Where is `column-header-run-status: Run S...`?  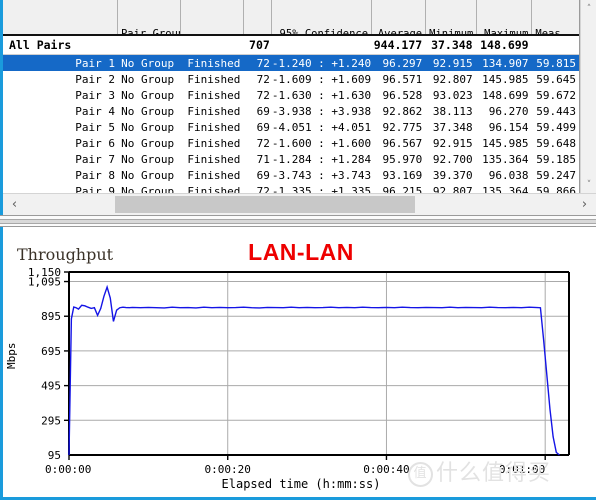
column-header-run-status: Run S... is located at coordinates (212, 17).